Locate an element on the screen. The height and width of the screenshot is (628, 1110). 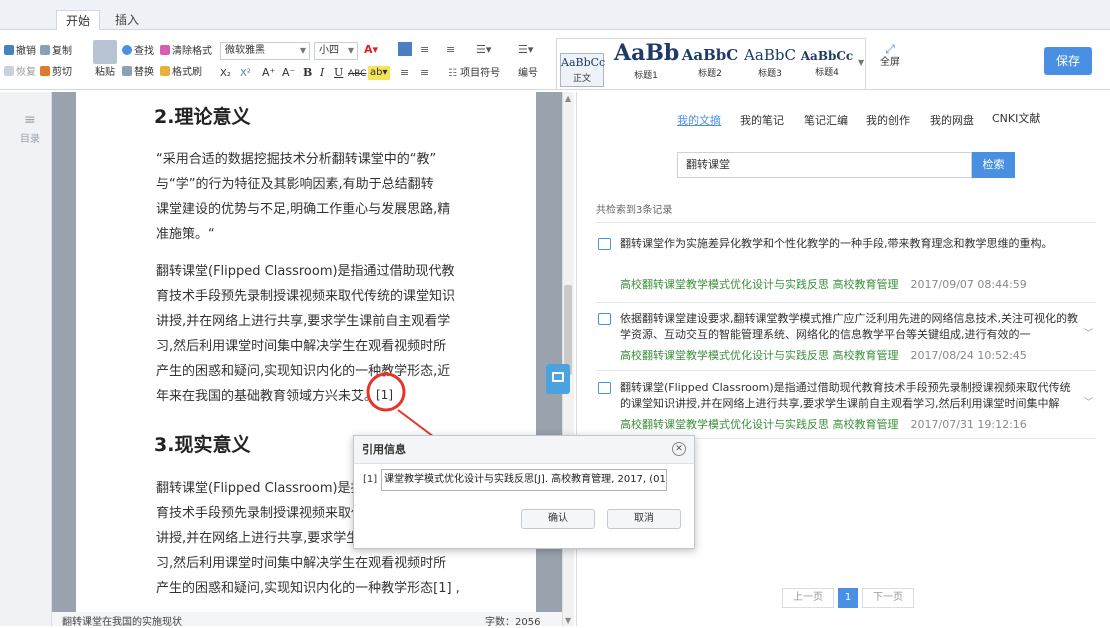
citation-index: [1] is located at coordinates (370, 479).